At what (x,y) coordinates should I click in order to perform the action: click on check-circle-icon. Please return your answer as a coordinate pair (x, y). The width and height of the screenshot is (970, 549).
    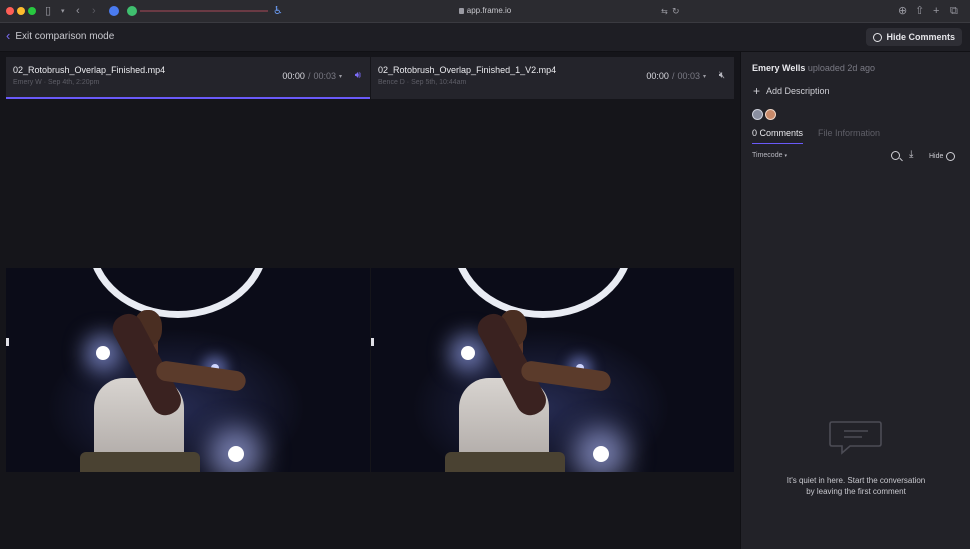
    Looking at the image, I should click on (951, 156).